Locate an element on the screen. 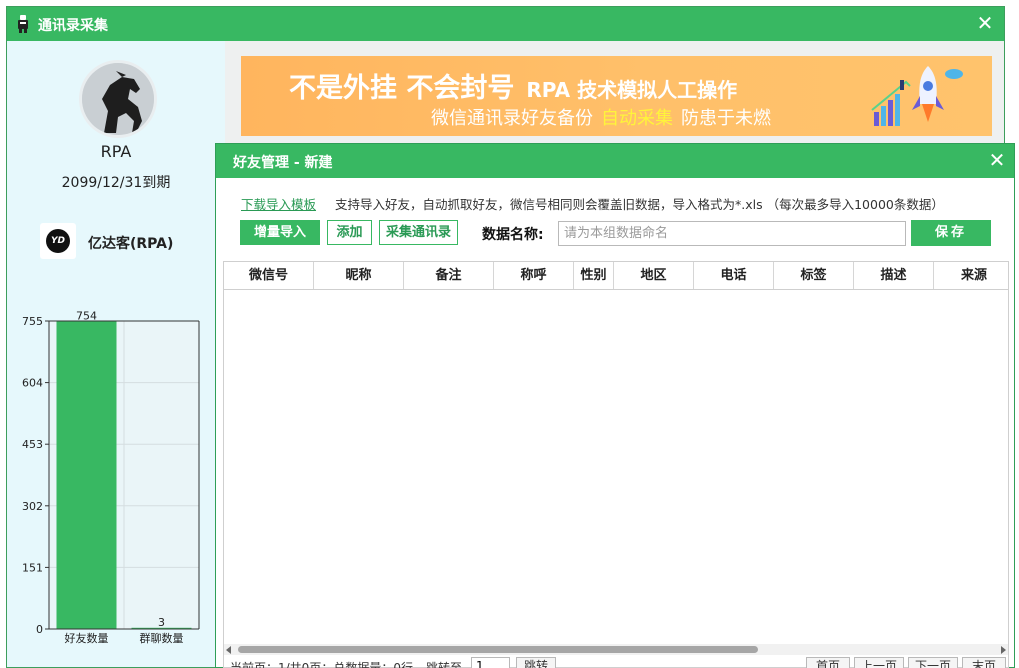  table-header: 微信号 昵称 备注 称呼 性别 地区 电话 标签 描述 来源 is located at coordinates (616, 276).